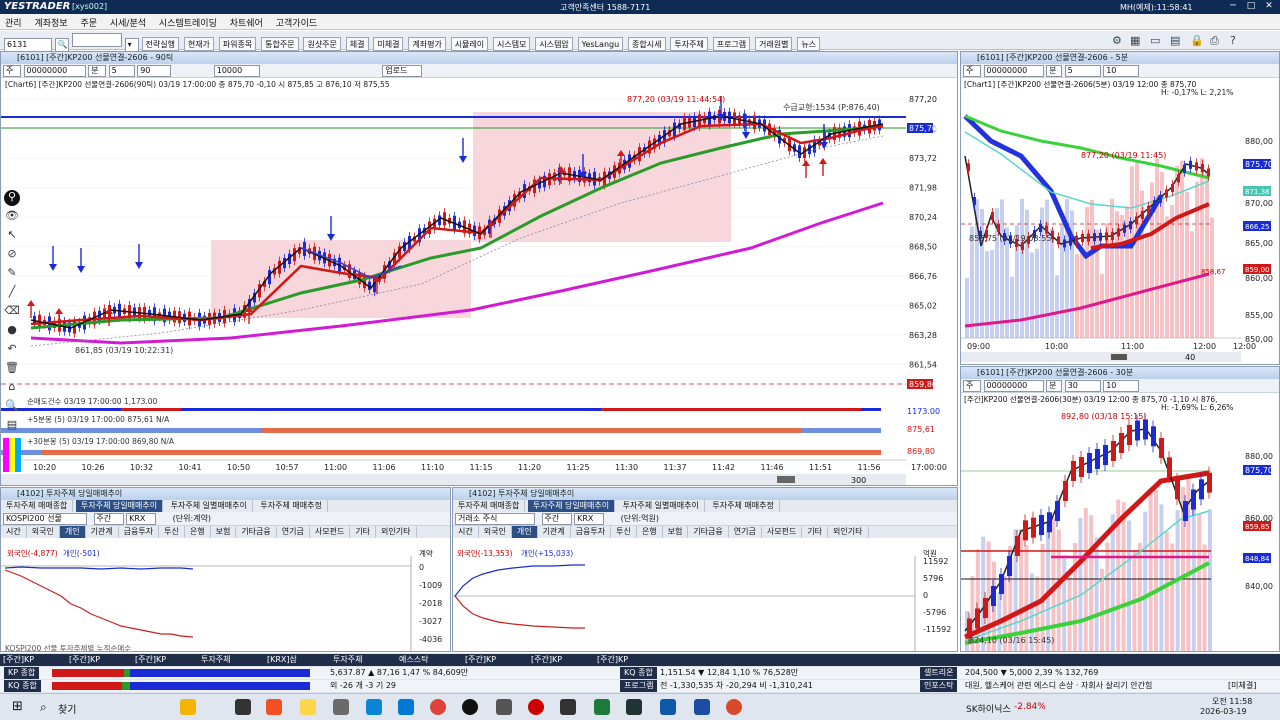 Image resolution: width=1280 pixels, height=720 pixels. Describe the element at coordinates (427, 44) in the screenshot. I see `toolbar-btn-7: 계좌평가` at that location.